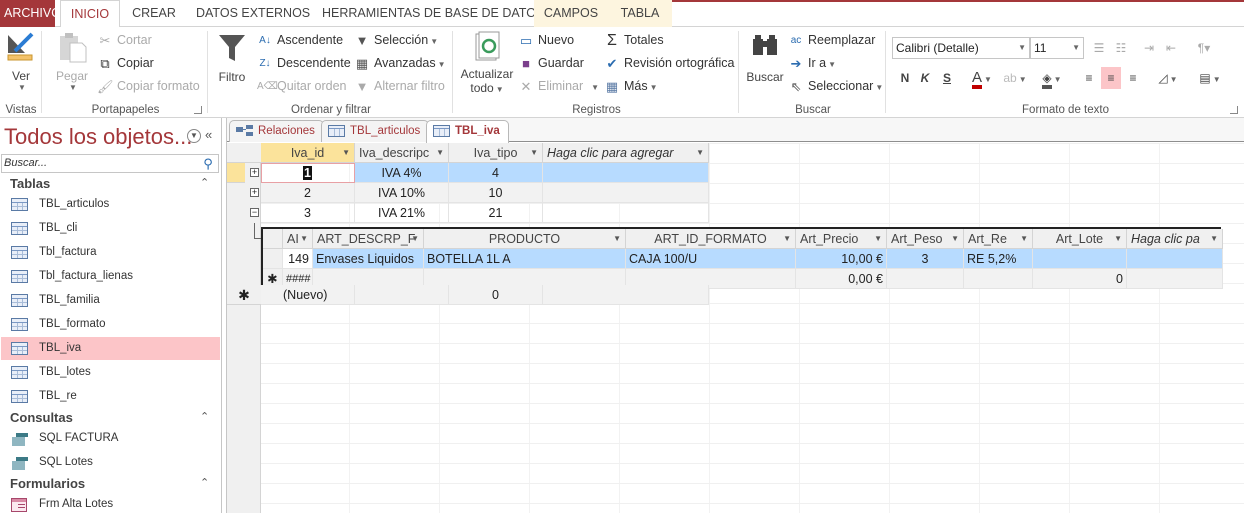 This screenshot has width=1244, height=513. I want to click on column-header-iva-descripcion: Iva_descripc ▼, so click(402, 153).